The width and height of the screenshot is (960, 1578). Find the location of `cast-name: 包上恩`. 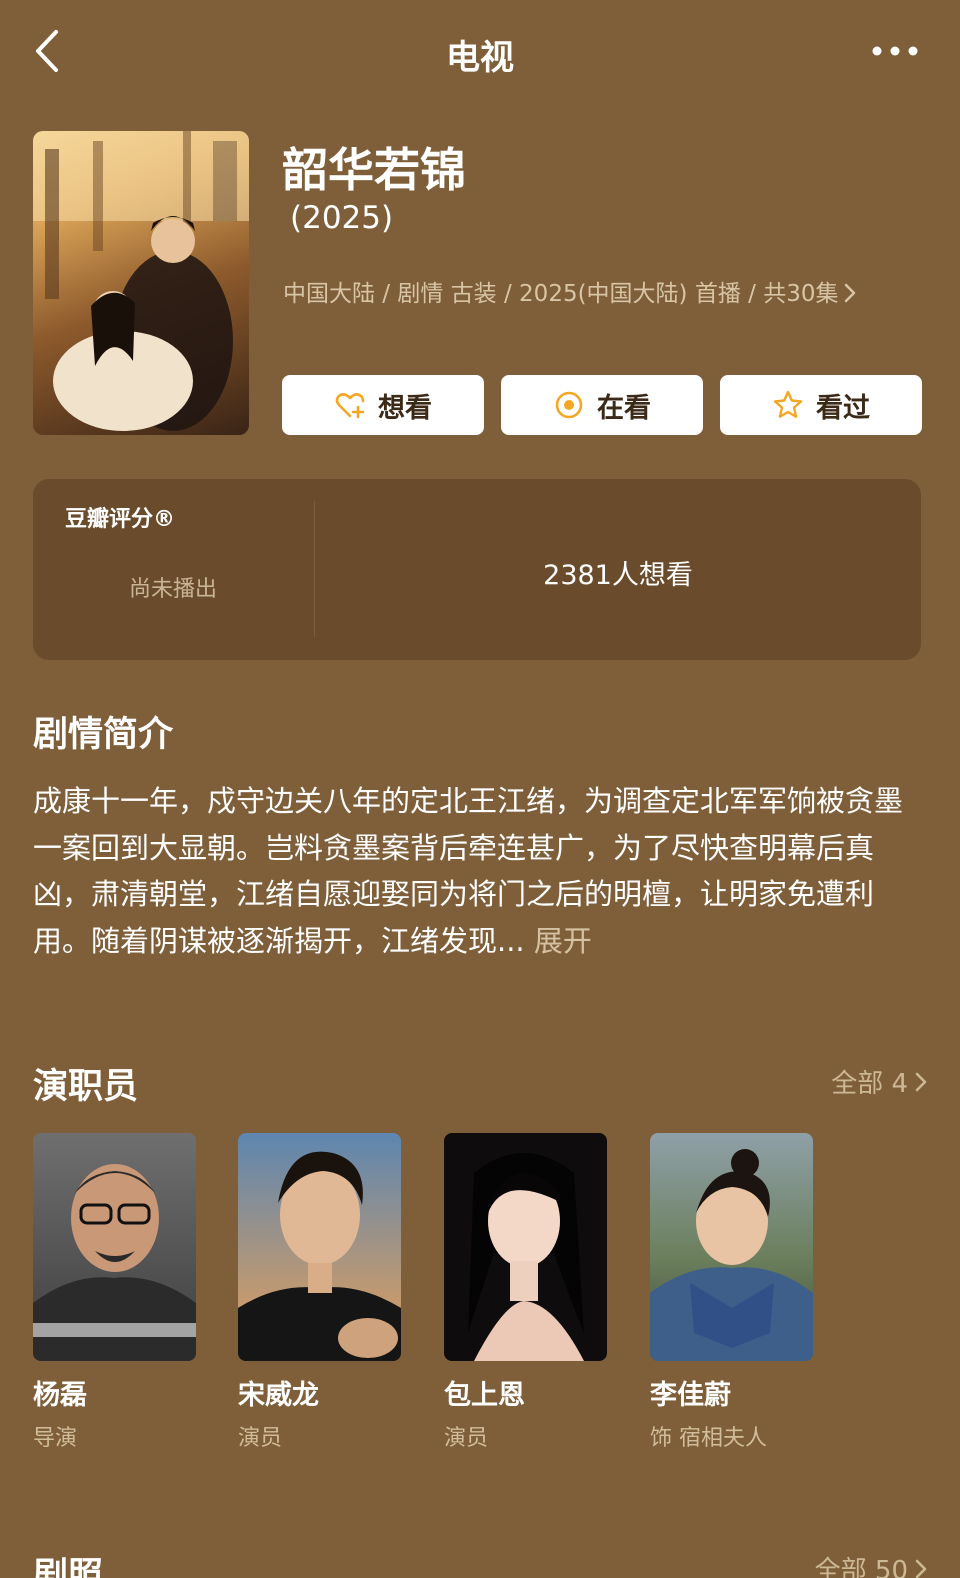

cast-name: 包上恩 is located at coordinates (484, 1395).